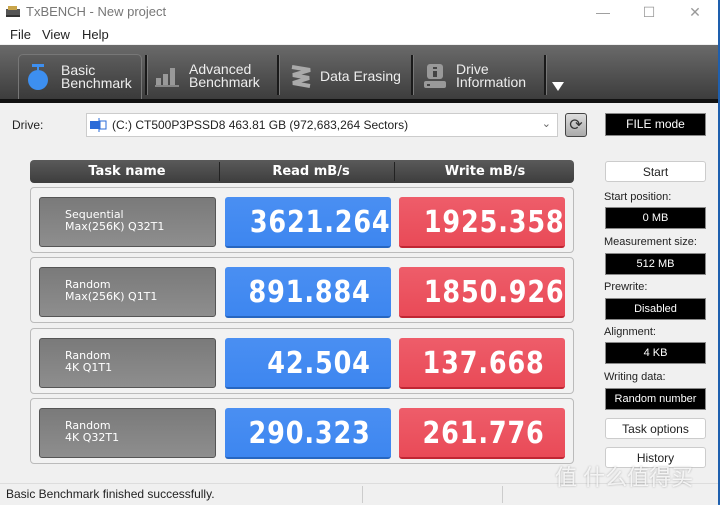 The image size is (720, 505). I want to click on start-position-value: 0 MB, so click(655, 218).